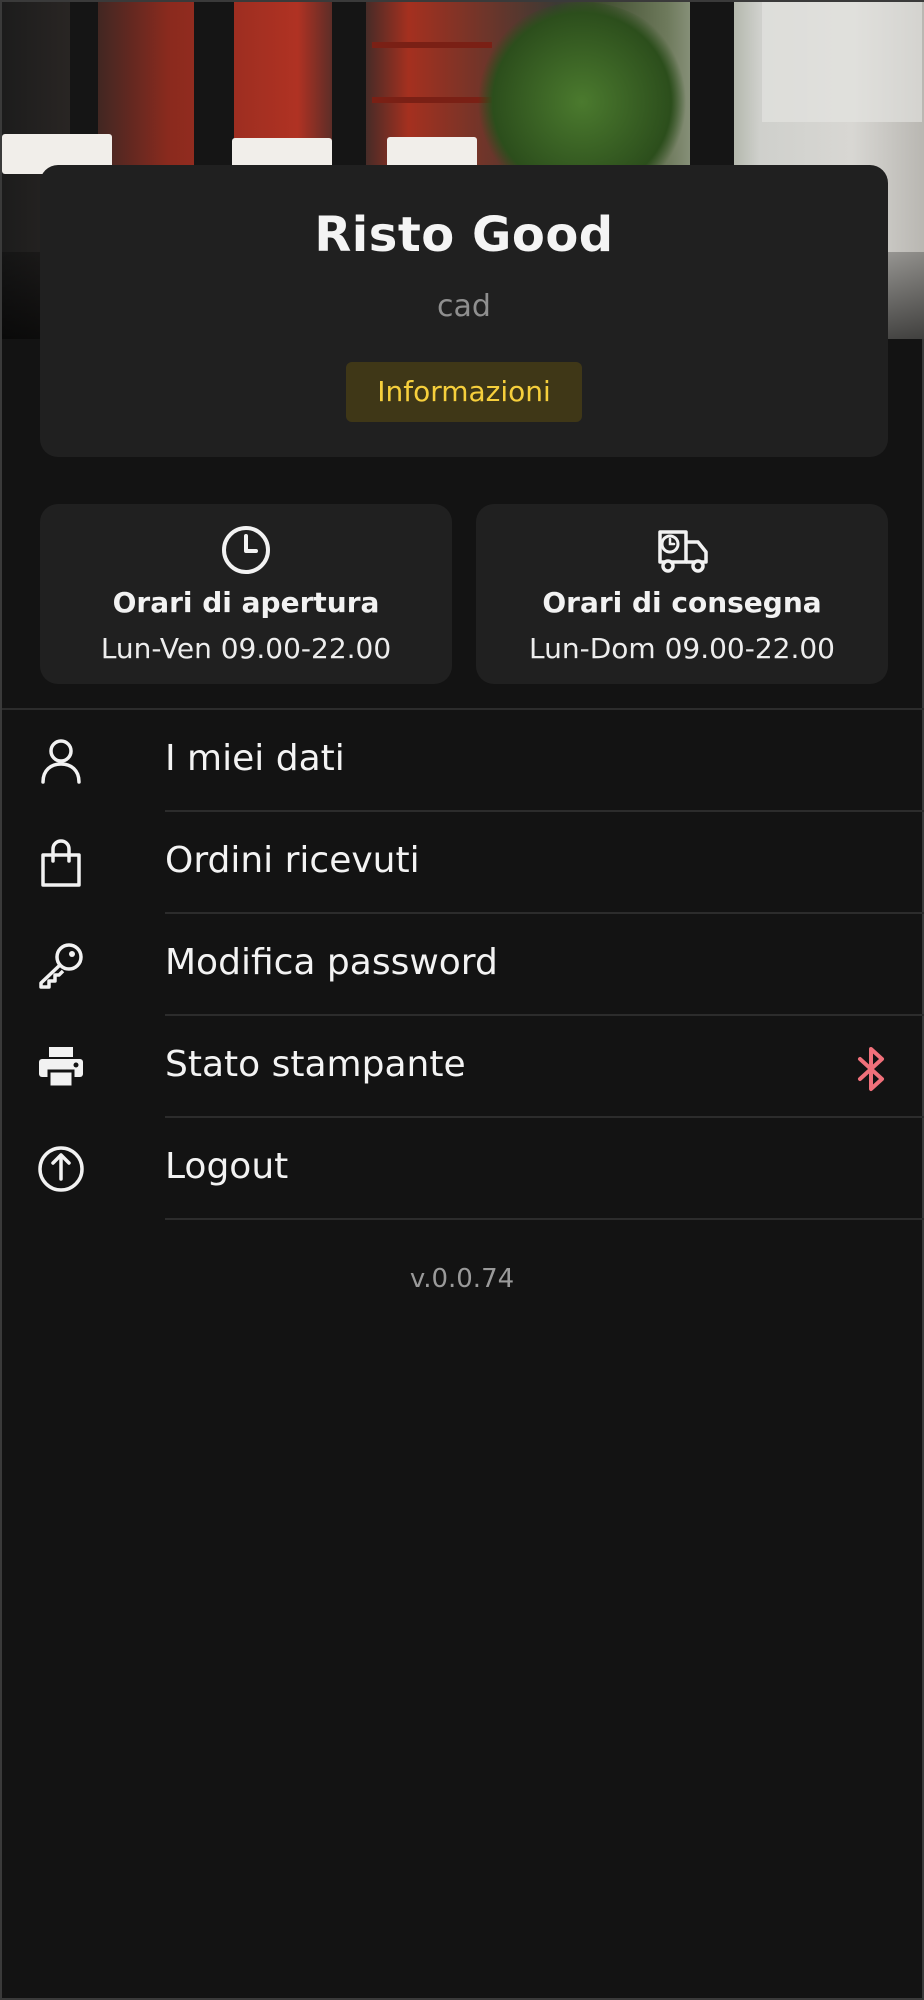  Describe the element at coordinates (544, 1219) in the screenshot. I see `menu-separator` at that location.